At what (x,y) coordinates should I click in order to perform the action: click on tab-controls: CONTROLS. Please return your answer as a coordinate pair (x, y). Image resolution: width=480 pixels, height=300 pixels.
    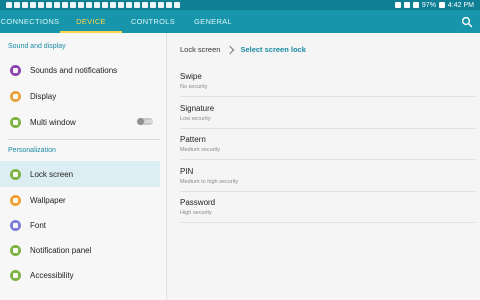
    Looking at the image, I should click on (153, 21).